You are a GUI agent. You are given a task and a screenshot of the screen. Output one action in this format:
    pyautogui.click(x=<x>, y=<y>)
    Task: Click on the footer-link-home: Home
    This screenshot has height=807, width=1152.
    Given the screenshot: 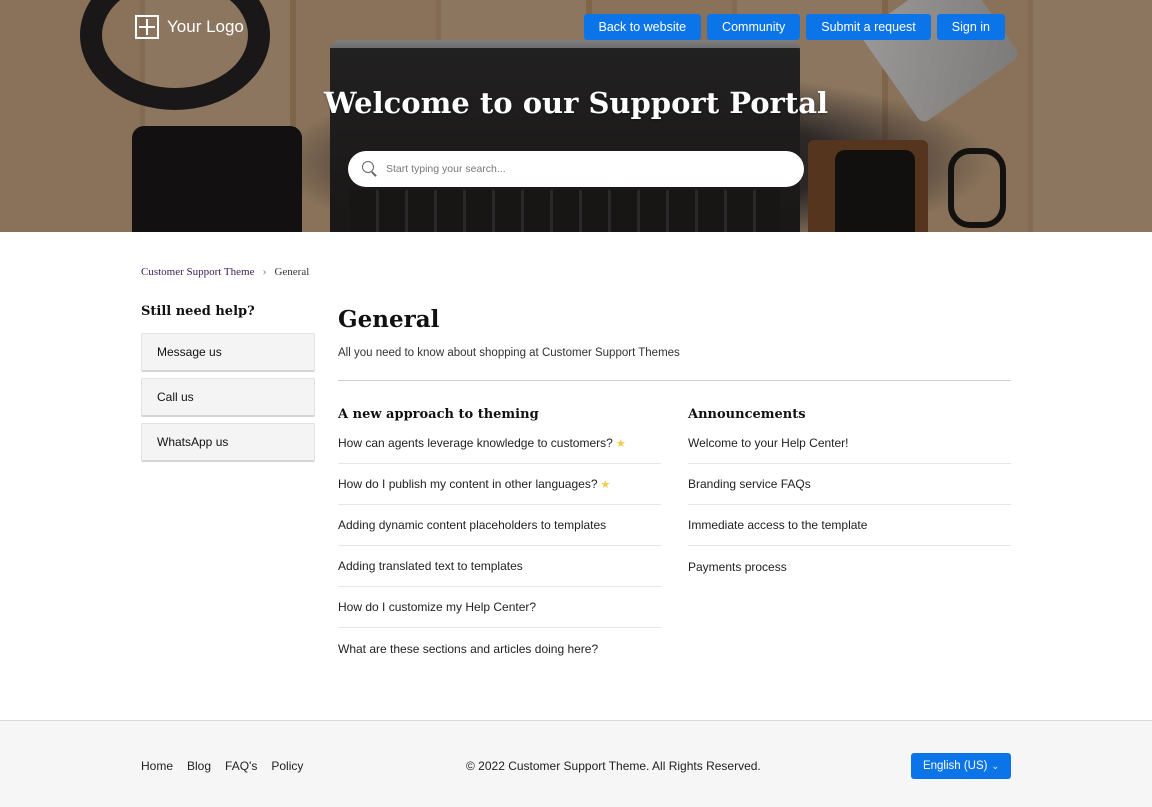 What is the action you would take?
    pyautogui.click(x=157, y=766)
    